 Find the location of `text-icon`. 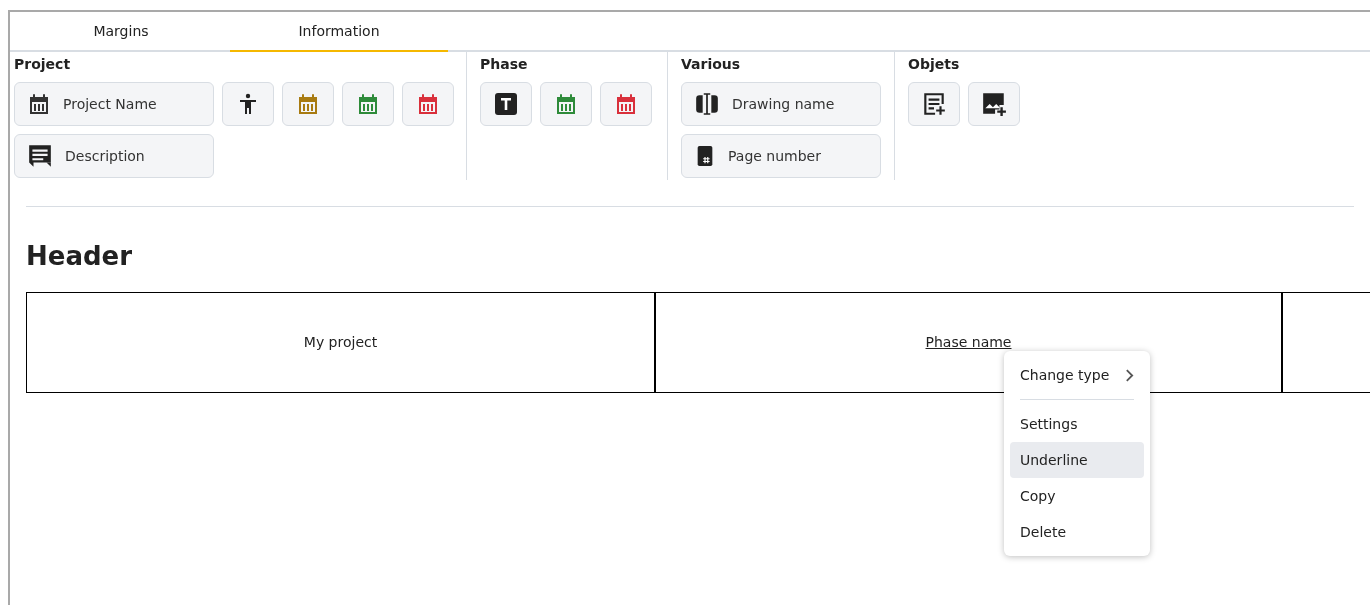

text-icon is located at coordinates (506, 104).